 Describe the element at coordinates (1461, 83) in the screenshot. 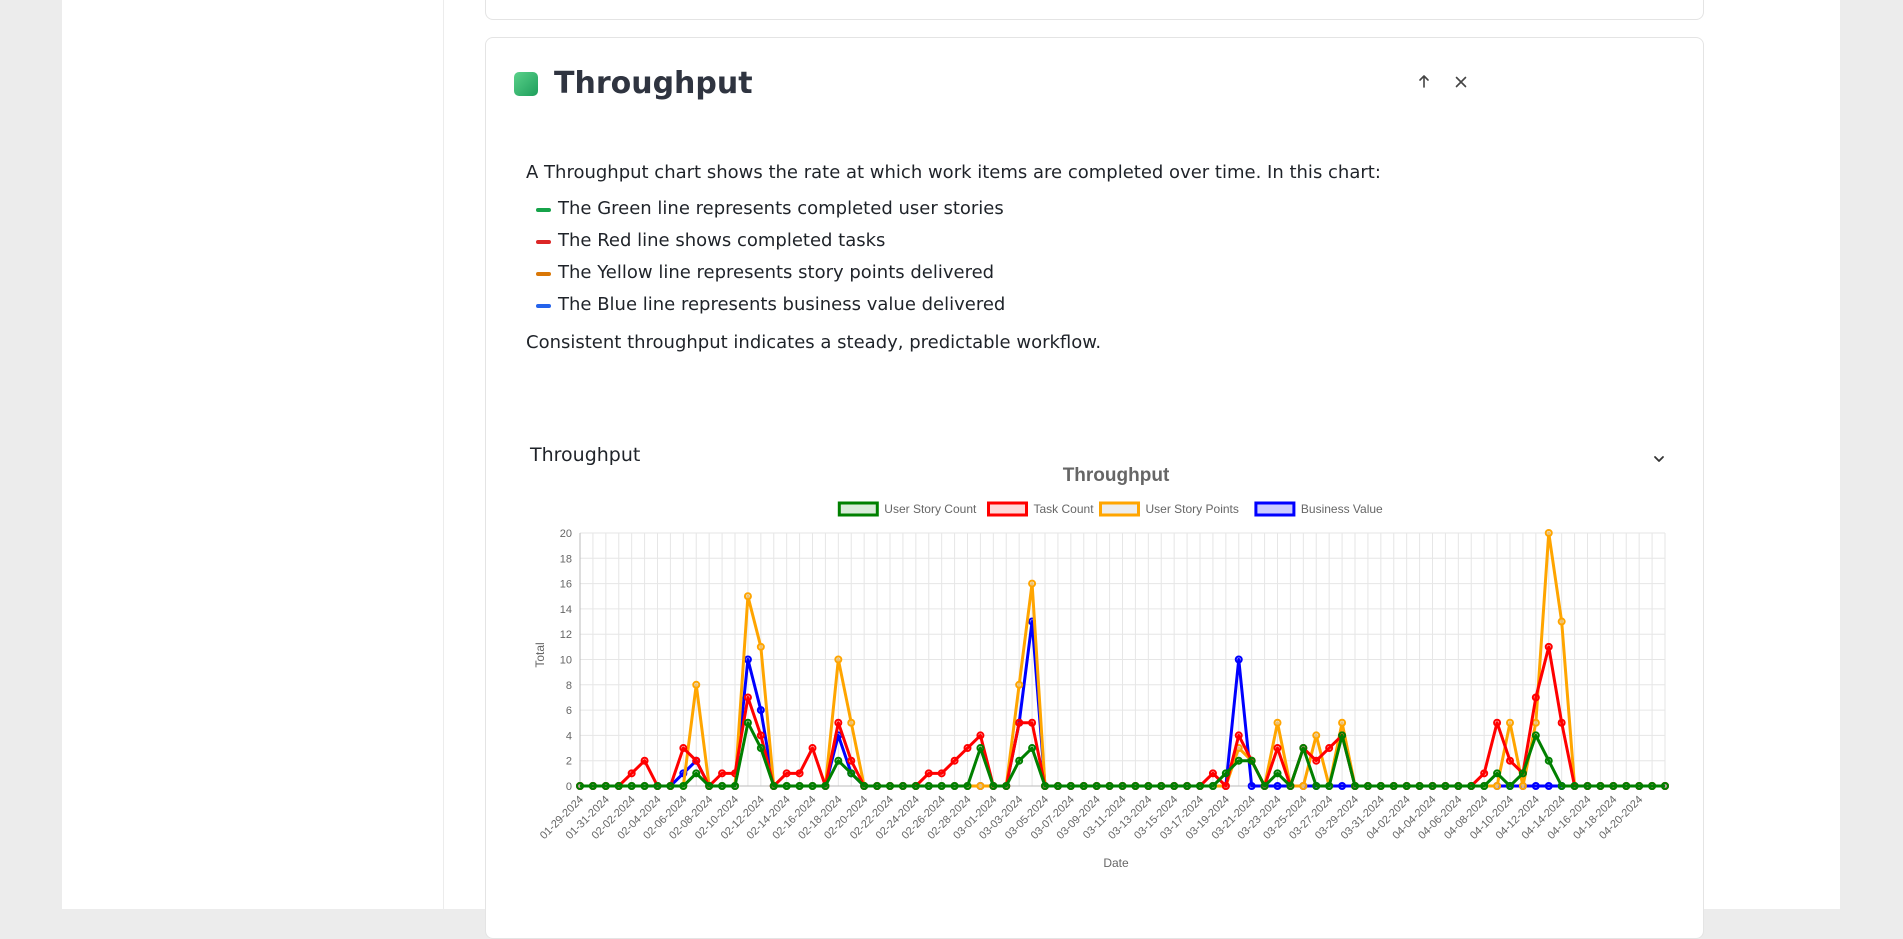

I see `close-button` at that location.